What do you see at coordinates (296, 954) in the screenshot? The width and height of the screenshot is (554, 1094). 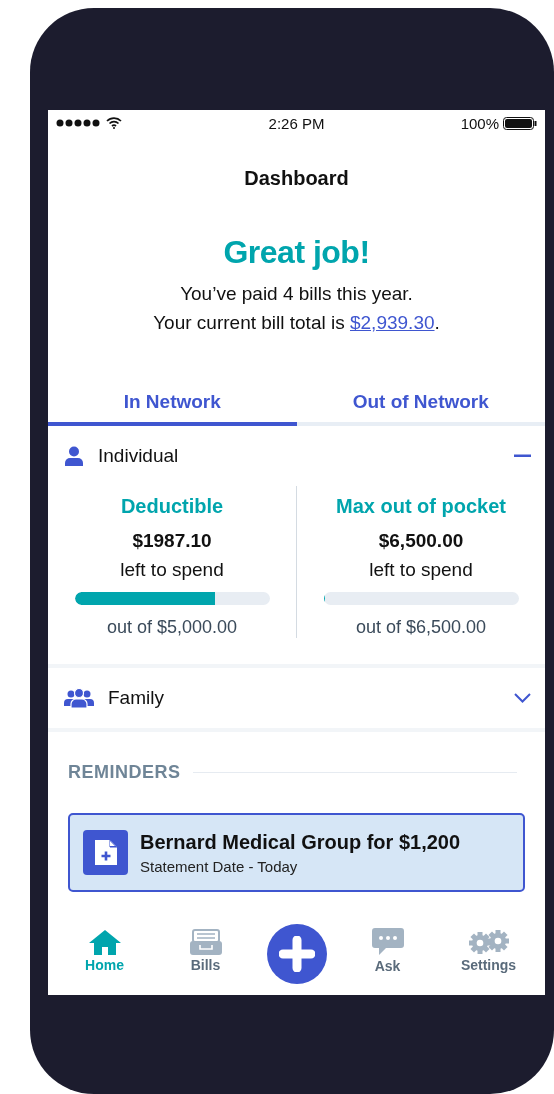 I see `plus-icon` at bounding box center [296, 954].